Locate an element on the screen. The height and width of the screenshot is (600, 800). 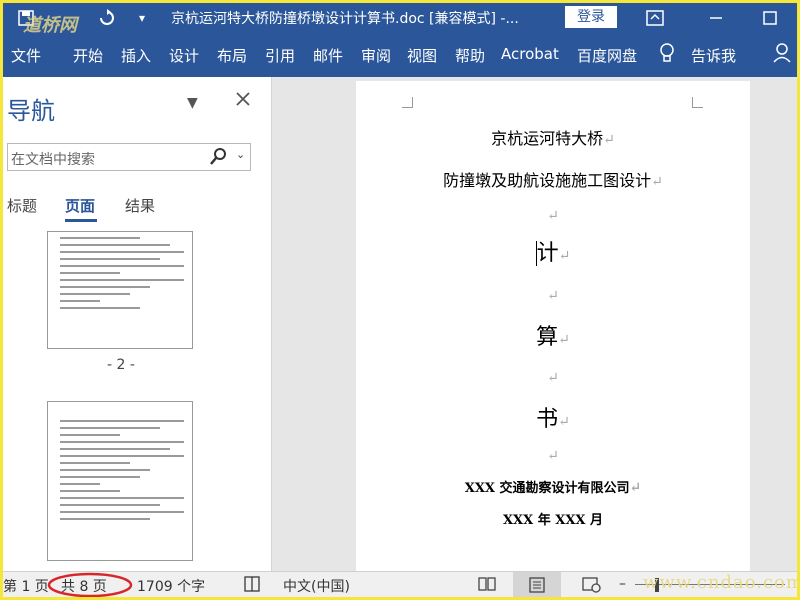
zoom-out-button: – is located at coordinates (622, 584).